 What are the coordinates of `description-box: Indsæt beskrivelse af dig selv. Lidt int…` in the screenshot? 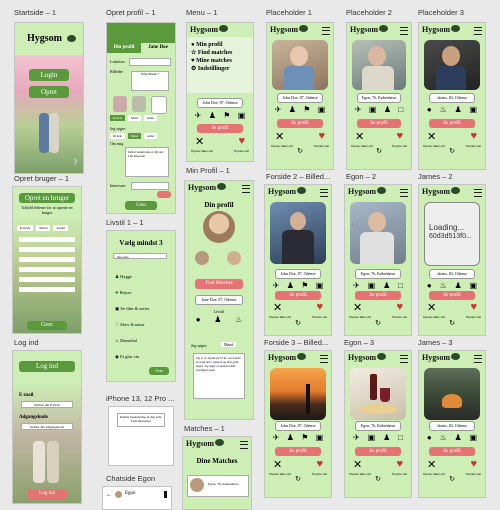 It's located at (141, 420).